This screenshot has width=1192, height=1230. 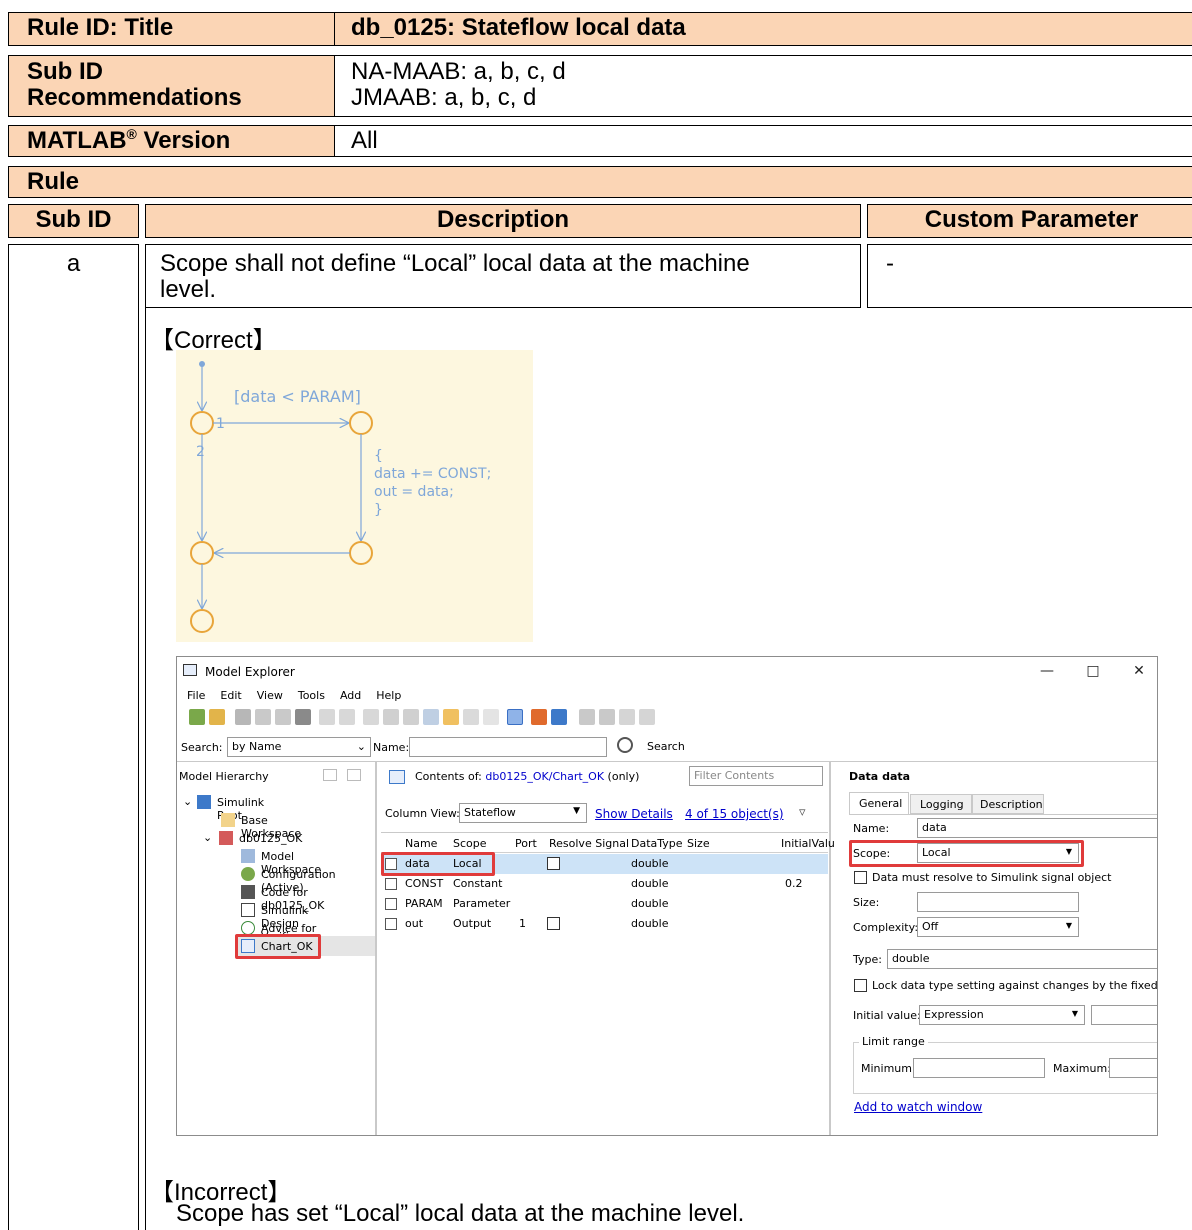 I want to click on matlab-registered-mark: ®, so click(x=131, y=134).